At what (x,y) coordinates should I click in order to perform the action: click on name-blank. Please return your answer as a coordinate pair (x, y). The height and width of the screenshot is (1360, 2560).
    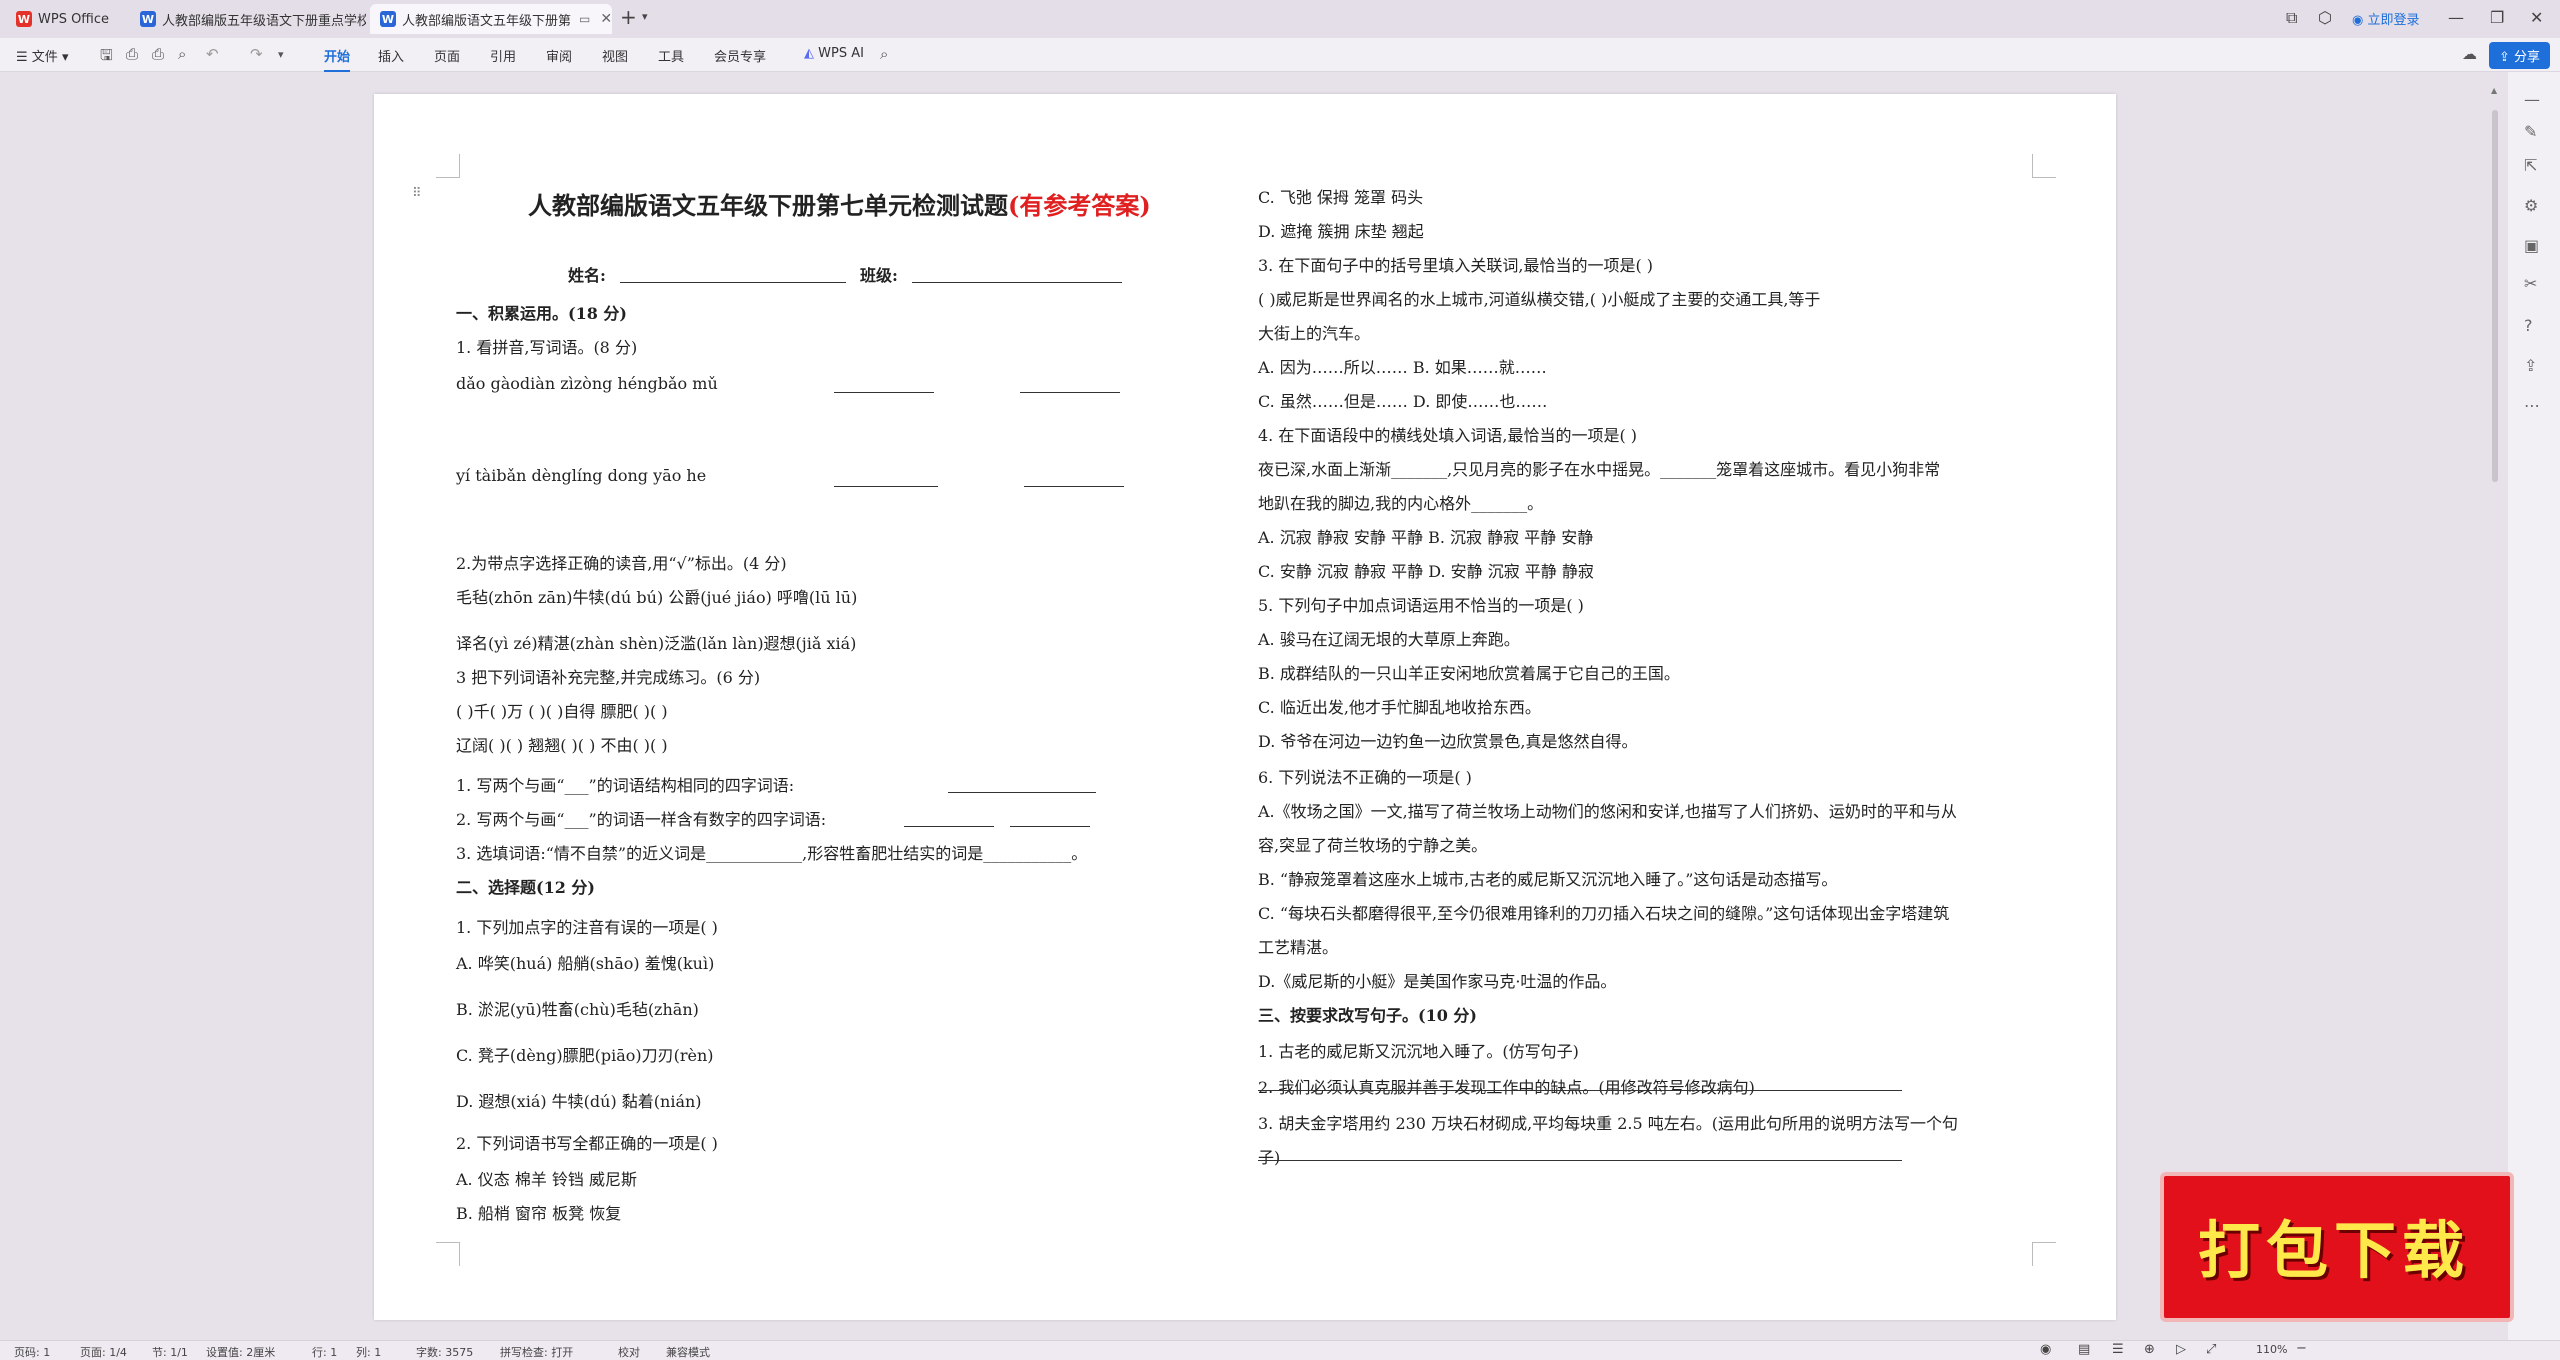
    Looking at the image, I should click on (733, 282).